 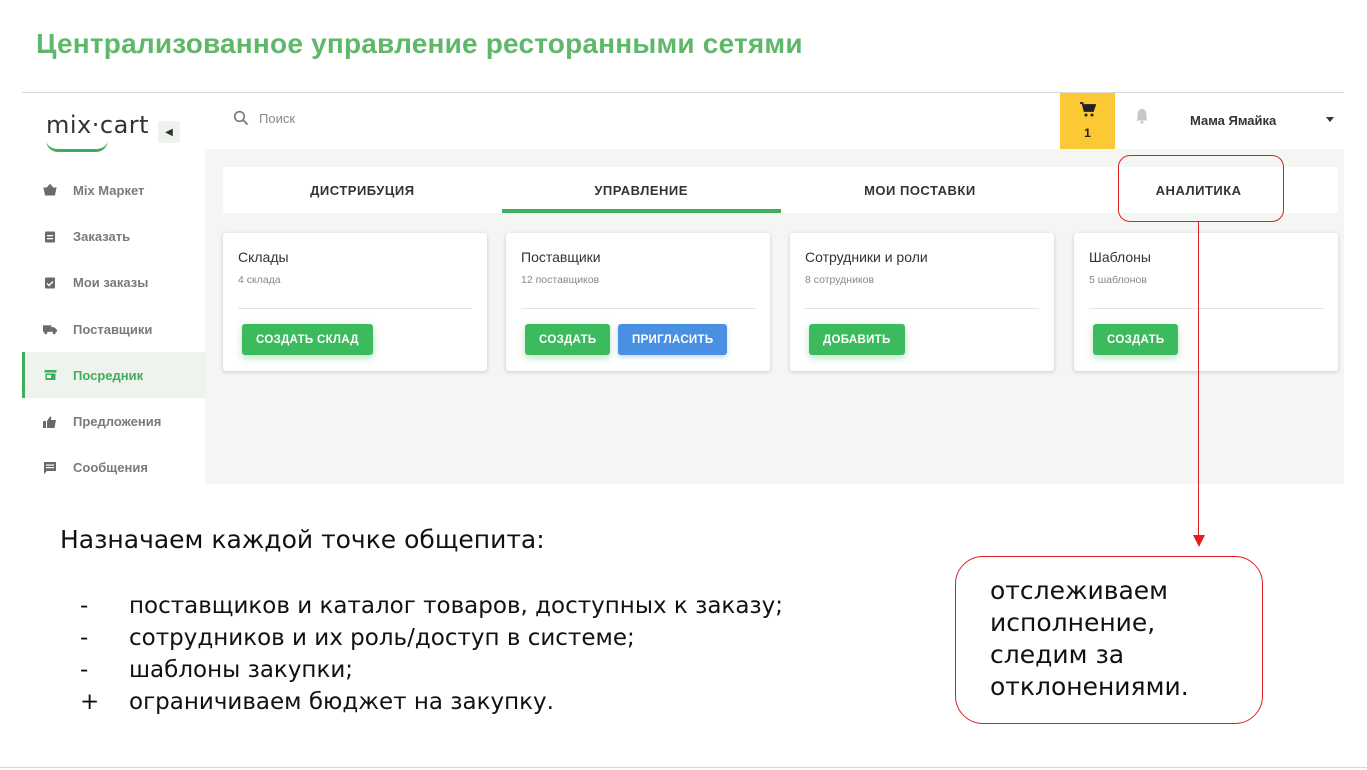 I want to click on sidebar-item-intermediary: Посредник, so click(x=113, y=375).